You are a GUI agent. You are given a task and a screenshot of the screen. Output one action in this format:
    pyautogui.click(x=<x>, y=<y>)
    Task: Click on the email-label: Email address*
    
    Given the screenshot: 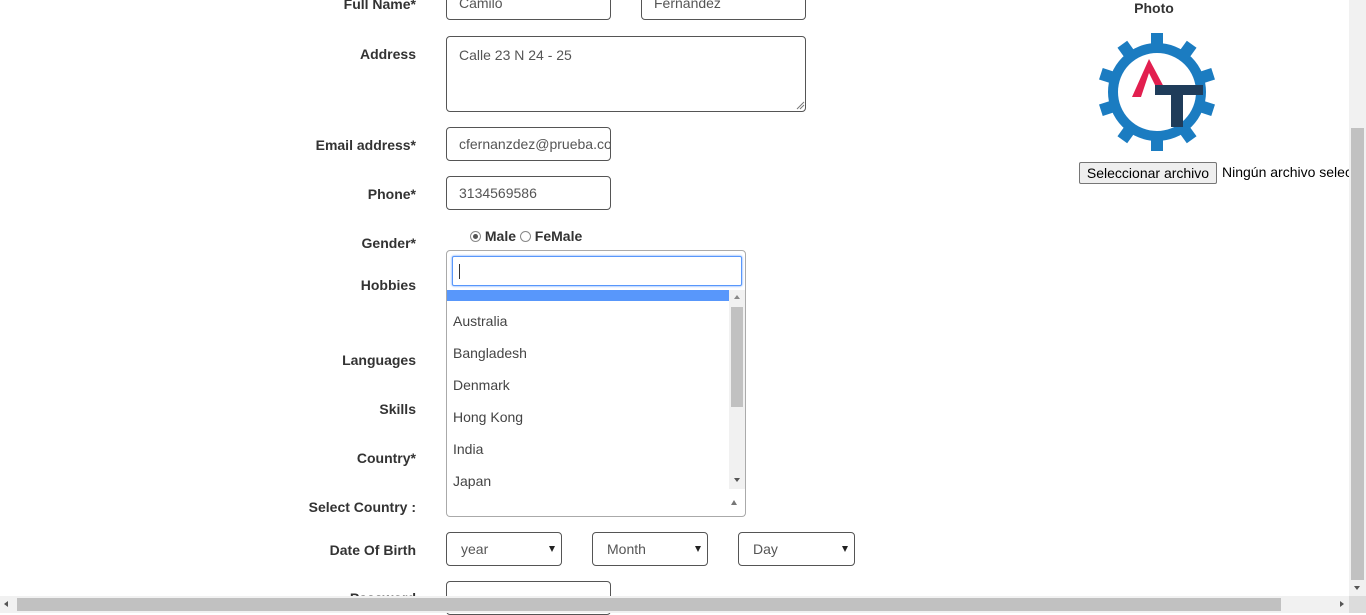 What is the action you would take?
    pyautogui.click(x=365, y=145)
    